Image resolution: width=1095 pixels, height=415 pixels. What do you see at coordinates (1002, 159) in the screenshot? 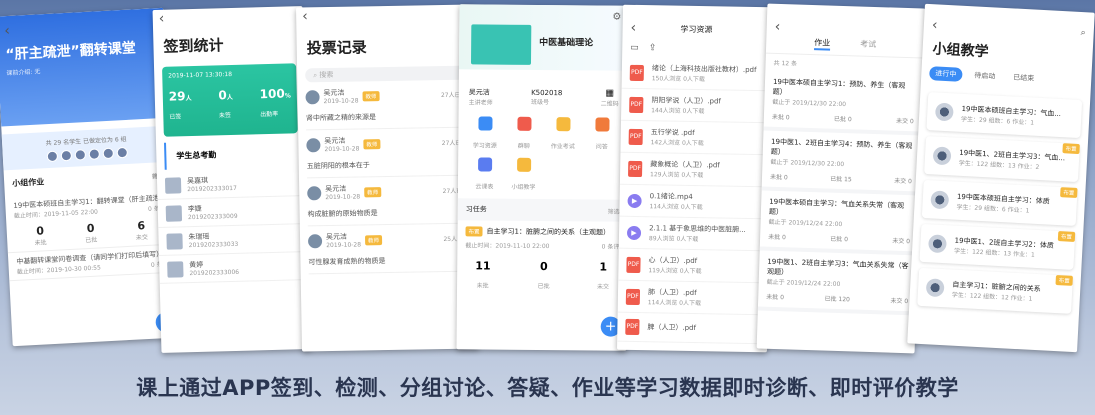
I see `group-card: 布置 19中医1、2班自主学习3：气血... 学生：122 组数：13 作业：2` at bounding box center [1002, 159].